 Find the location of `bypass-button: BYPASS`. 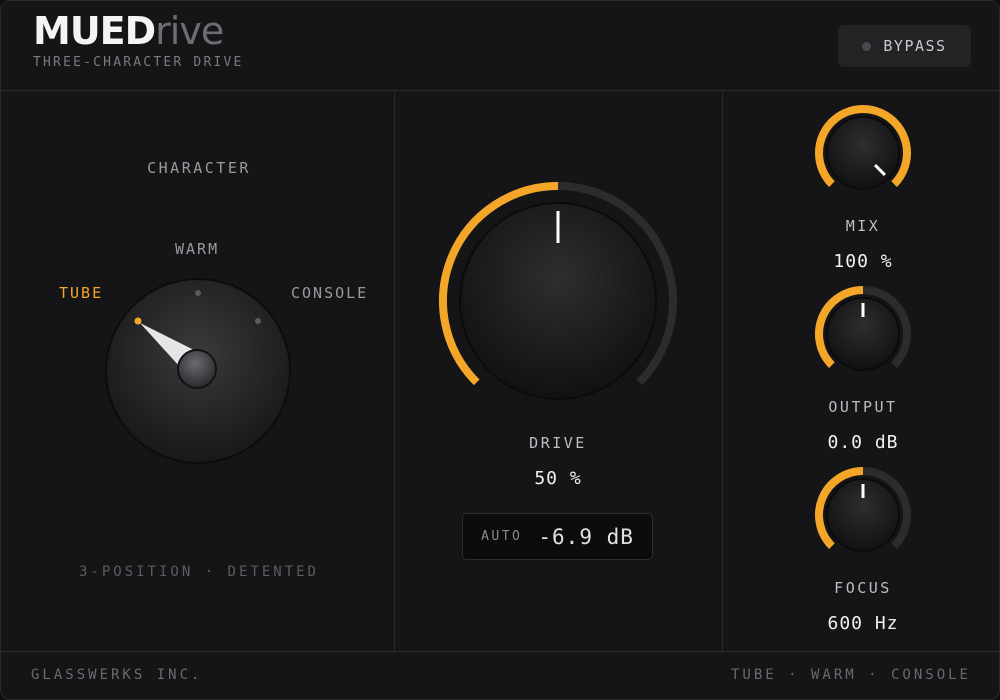

bypass-button: BYPASS is located at coordinates (904, 46).